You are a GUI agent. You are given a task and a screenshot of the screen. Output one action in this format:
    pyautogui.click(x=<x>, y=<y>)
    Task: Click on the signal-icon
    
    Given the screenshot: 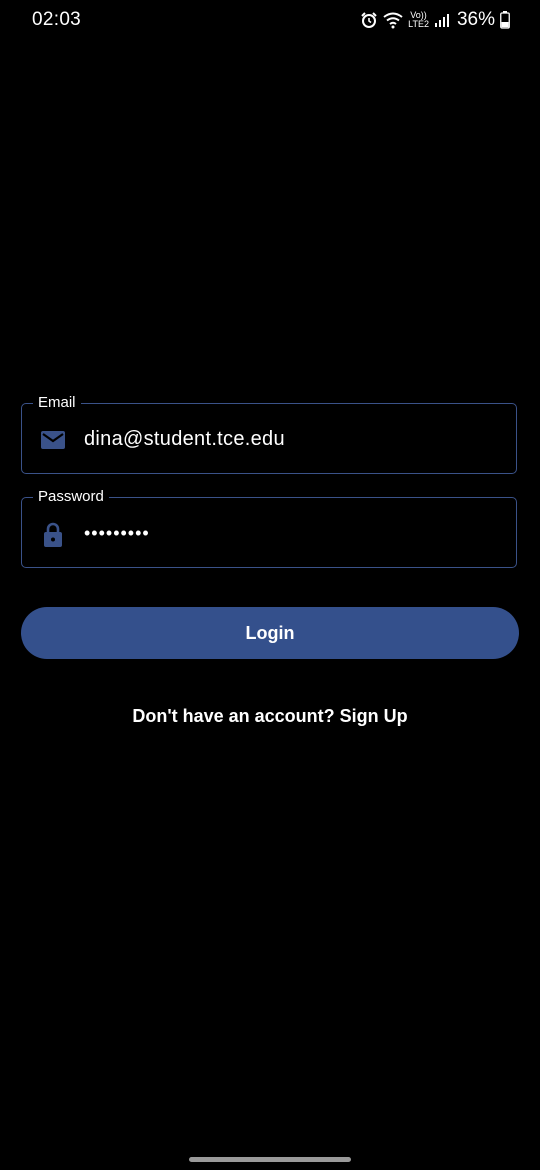 What is the action you would take?
    pyautogui.click(x=442, y=20)
    